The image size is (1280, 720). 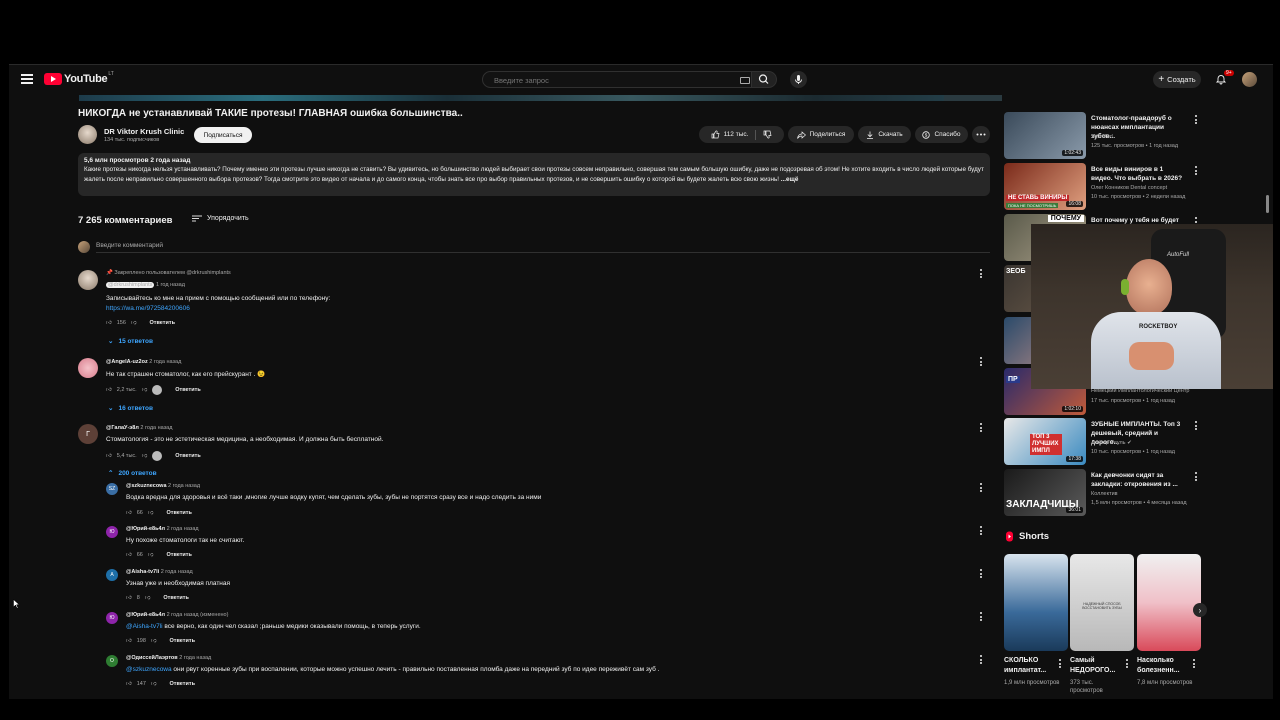 What do you see at coordinates (130, 285) in the screenshot?
I see `comment-author: @drkrushimplants` at bounding box center [130, 285].